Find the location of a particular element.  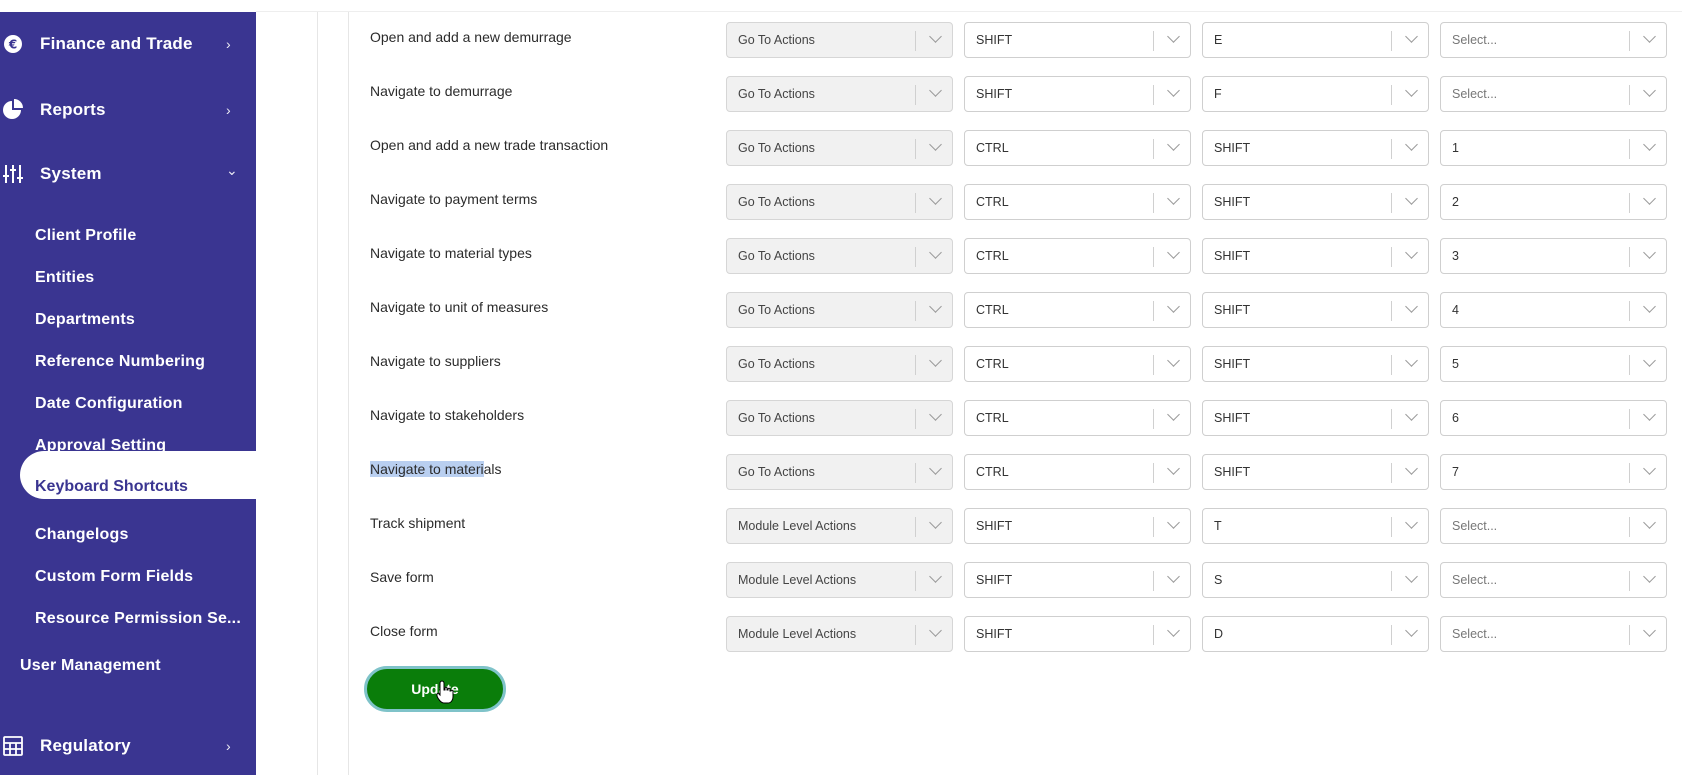

key2-select: F is located at coordinates (1315, 94).